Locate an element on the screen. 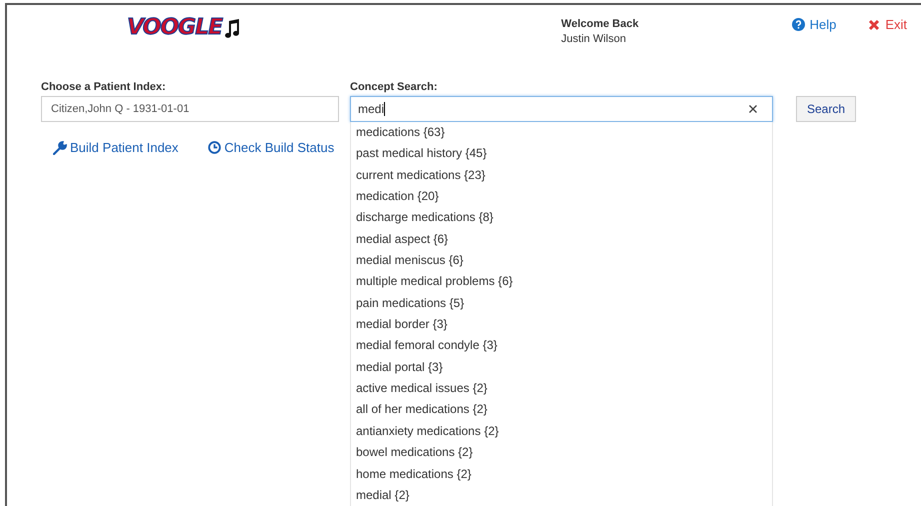 This screenshot has width=921, height=506. suggestion-item: home medications {2} is located at coordinates (561, 474).